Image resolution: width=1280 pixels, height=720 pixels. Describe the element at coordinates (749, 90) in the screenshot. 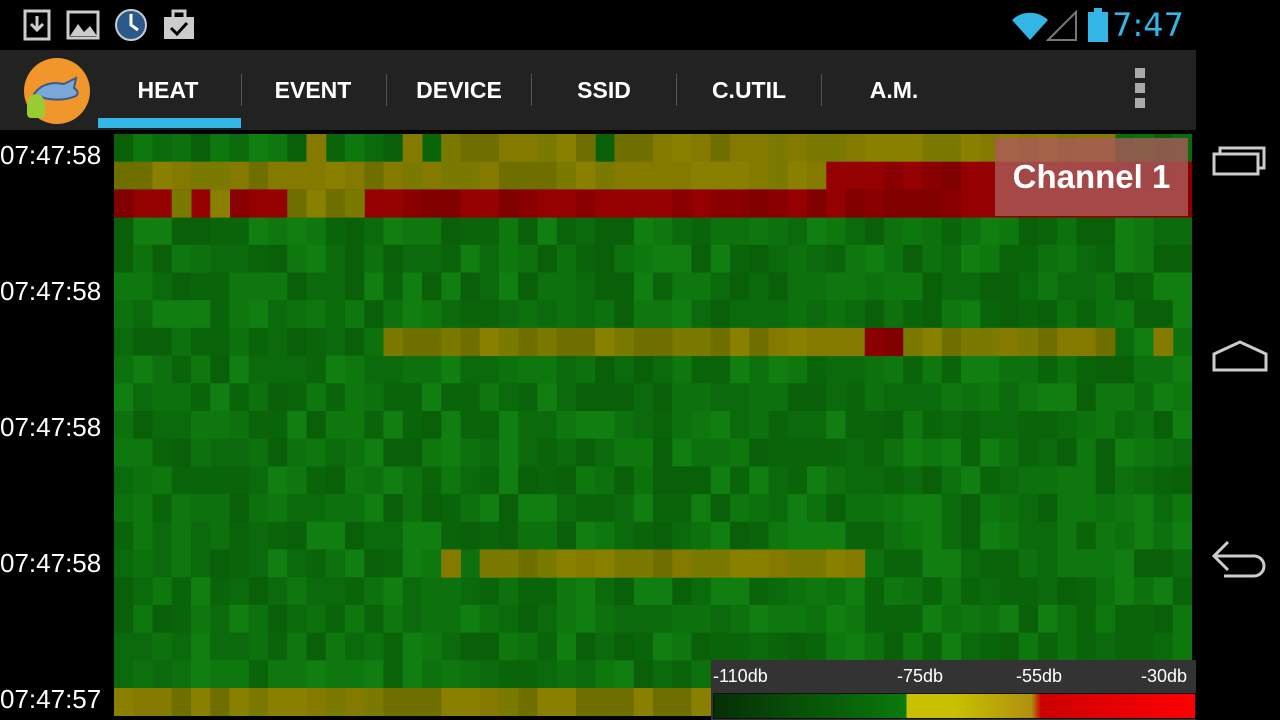

I see `tab-cutil: C.UTIL` at that location.